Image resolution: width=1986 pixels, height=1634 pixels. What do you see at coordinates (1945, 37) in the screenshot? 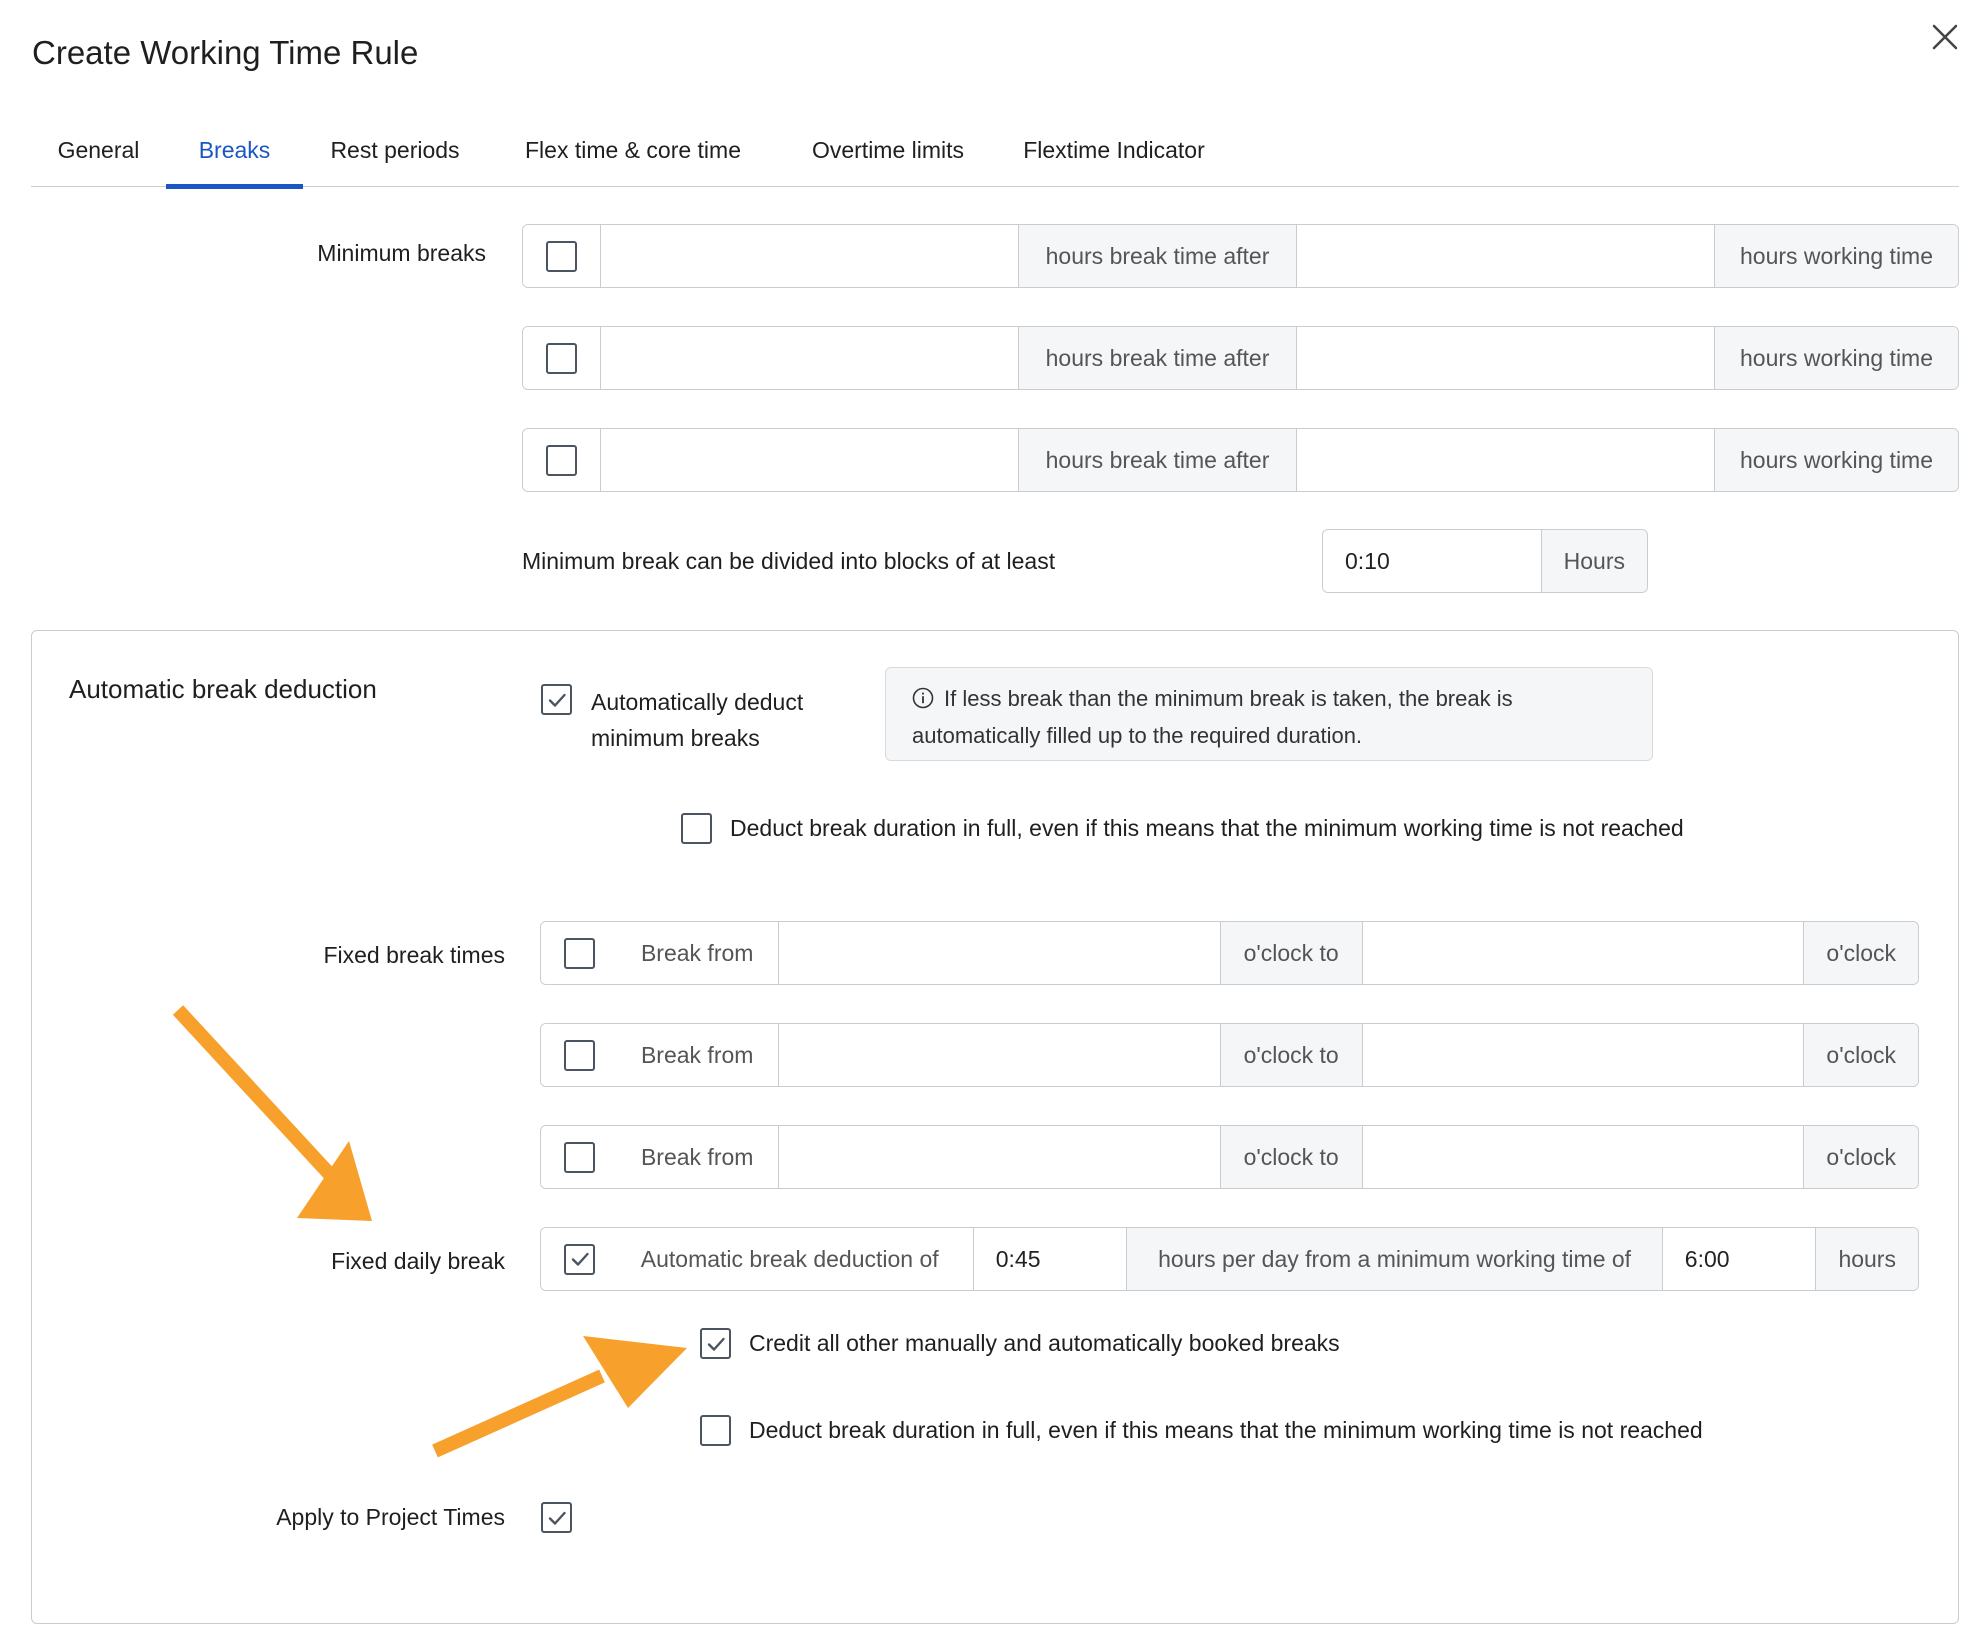
I see `close-icon` at bounding box center [1945, 37].